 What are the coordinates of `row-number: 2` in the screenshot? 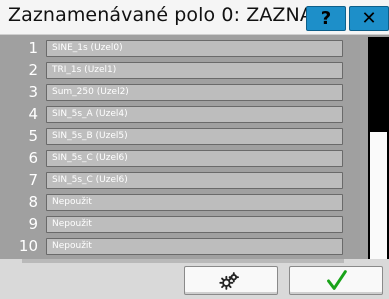 It's located at (33, 70).